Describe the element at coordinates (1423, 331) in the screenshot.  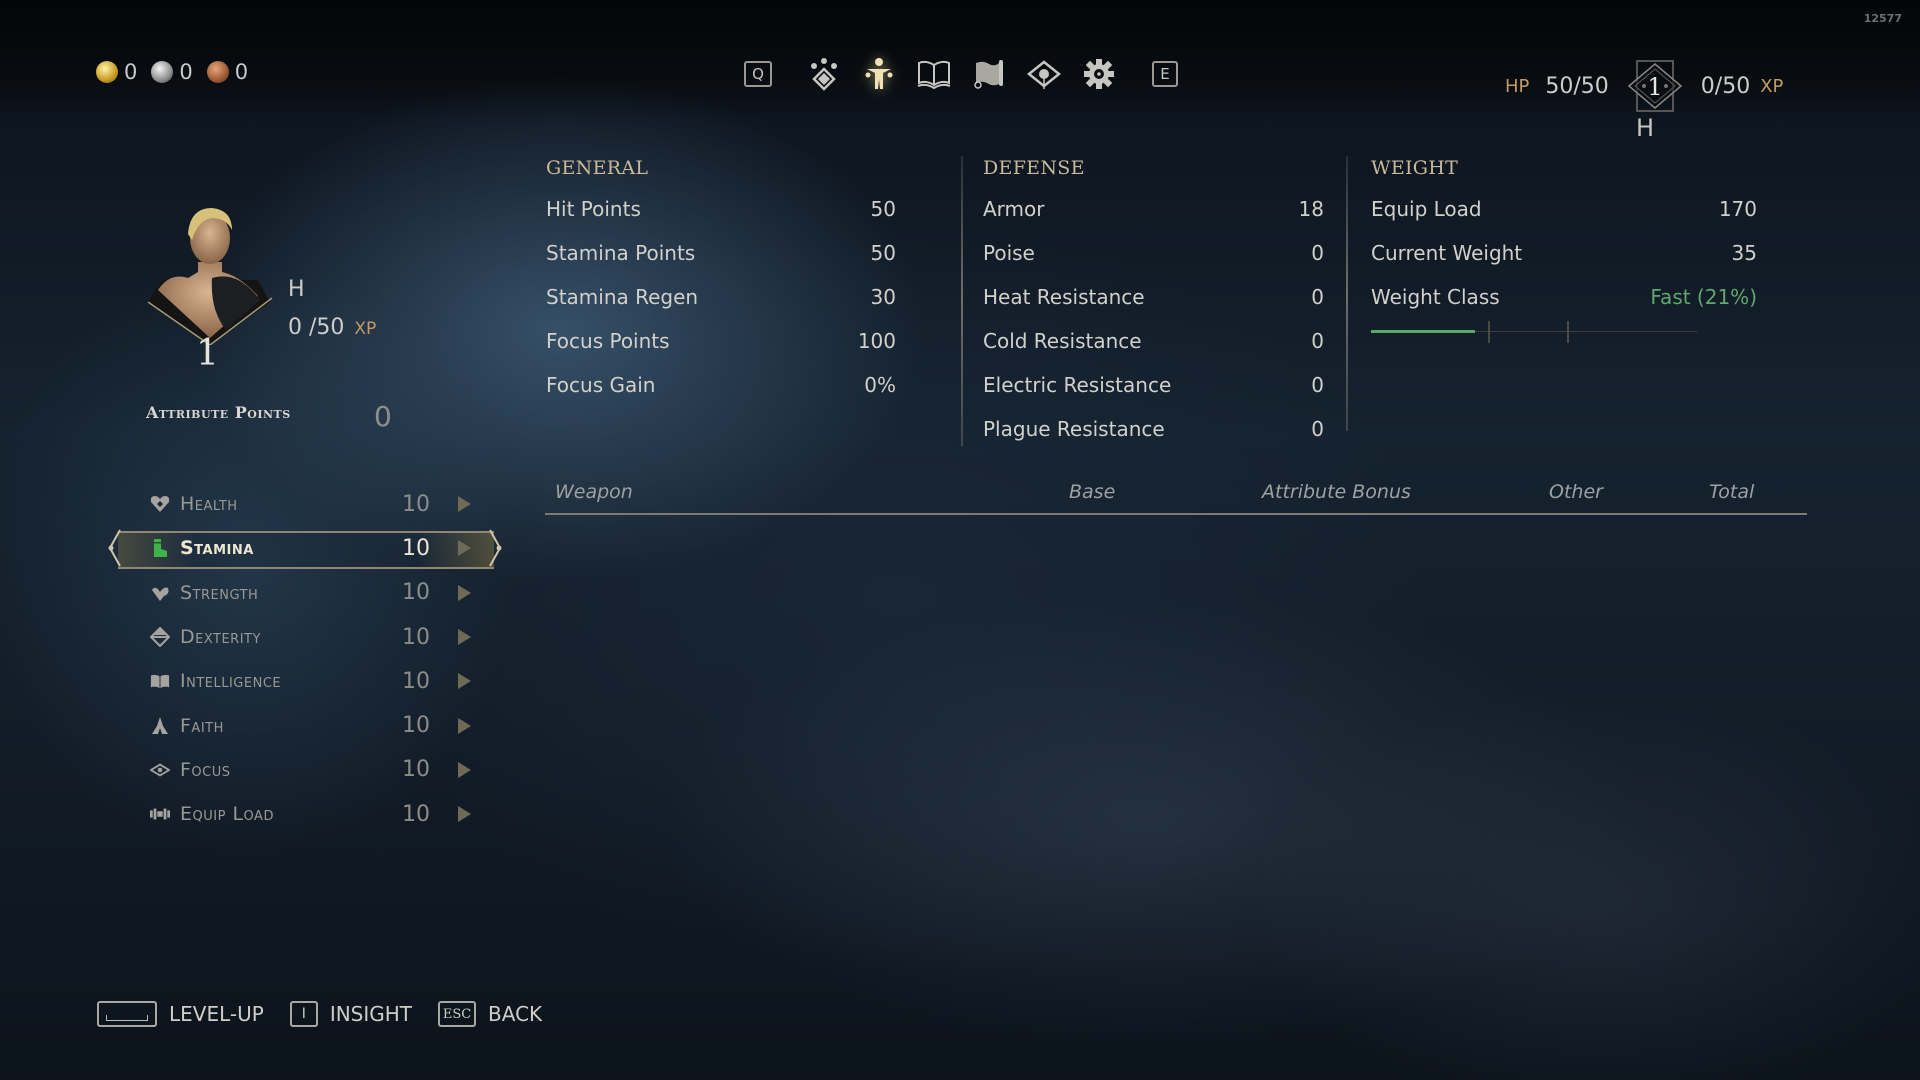
I see `weight-bar-fill` at that location.